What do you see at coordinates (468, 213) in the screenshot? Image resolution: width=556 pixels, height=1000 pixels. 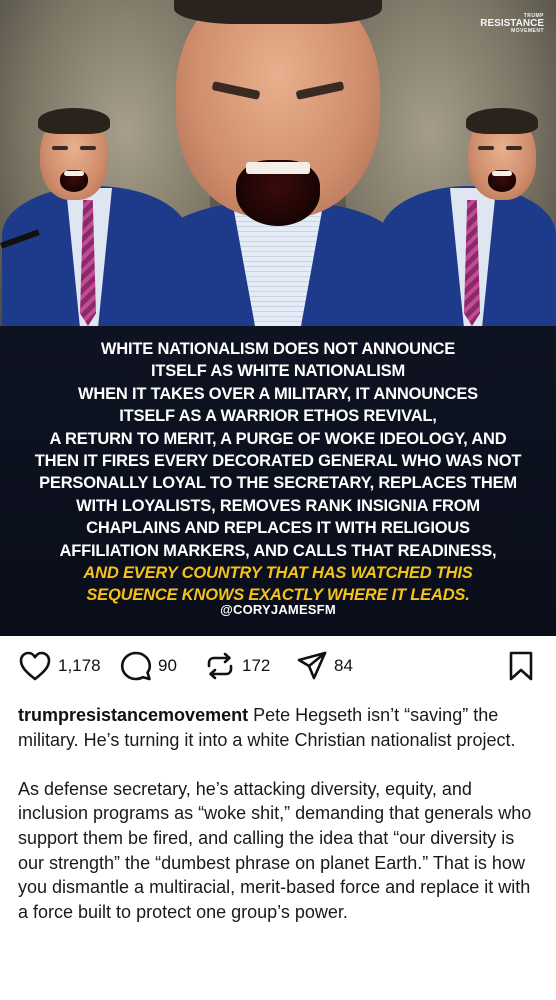 I see `speaker-right-figure` at bounding box center [468, 213].